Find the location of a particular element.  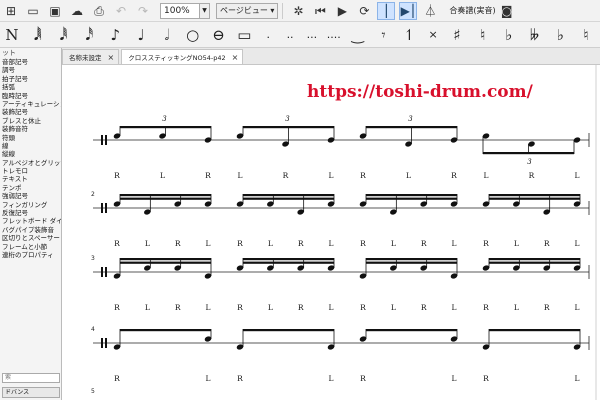

mixer-icon: ✲ is located at coordinates (298, 11).